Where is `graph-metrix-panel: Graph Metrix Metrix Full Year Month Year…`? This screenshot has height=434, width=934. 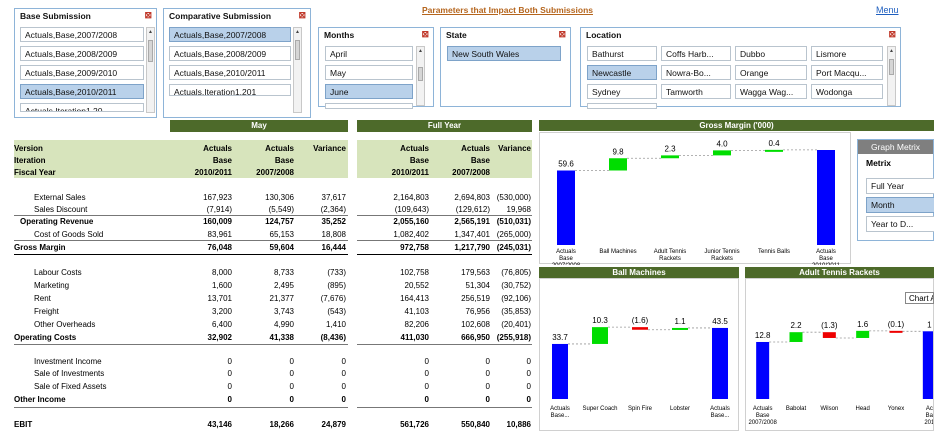
graph-metrix-panel: Graph Metrix Metrix Full Year Month Year… is located at coordinates (895, 190).